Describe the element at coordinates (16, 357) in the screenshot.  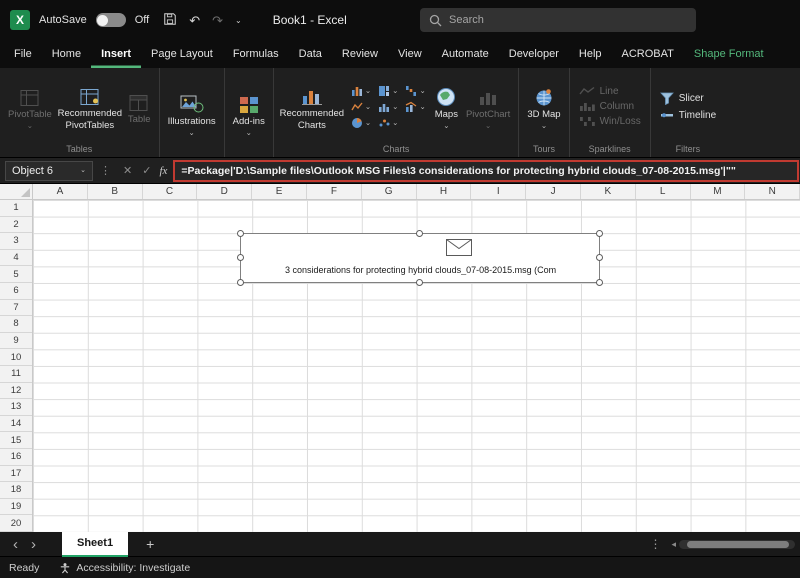
I see `row-header-10: 10` at that location.